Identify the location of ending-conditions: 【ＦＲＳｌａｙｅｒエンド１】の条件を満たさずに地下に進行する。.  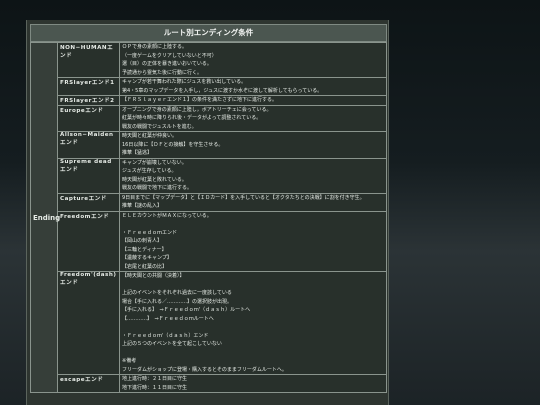
(253, 100).